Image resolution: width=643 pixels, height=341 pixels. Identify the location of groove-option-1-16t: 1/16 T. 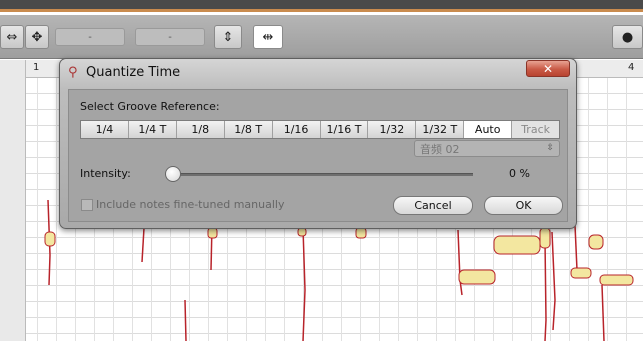
(344, 129).